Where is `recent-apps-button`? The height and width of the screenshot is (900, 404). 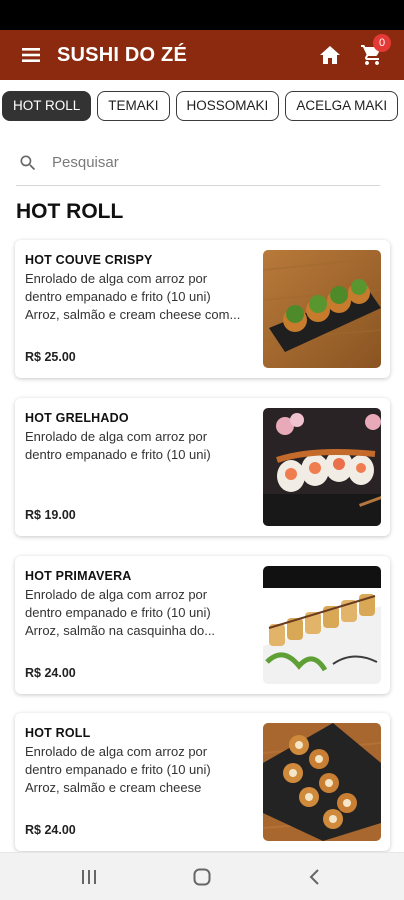 recent-apps-button is located at coordinates (89, 877).